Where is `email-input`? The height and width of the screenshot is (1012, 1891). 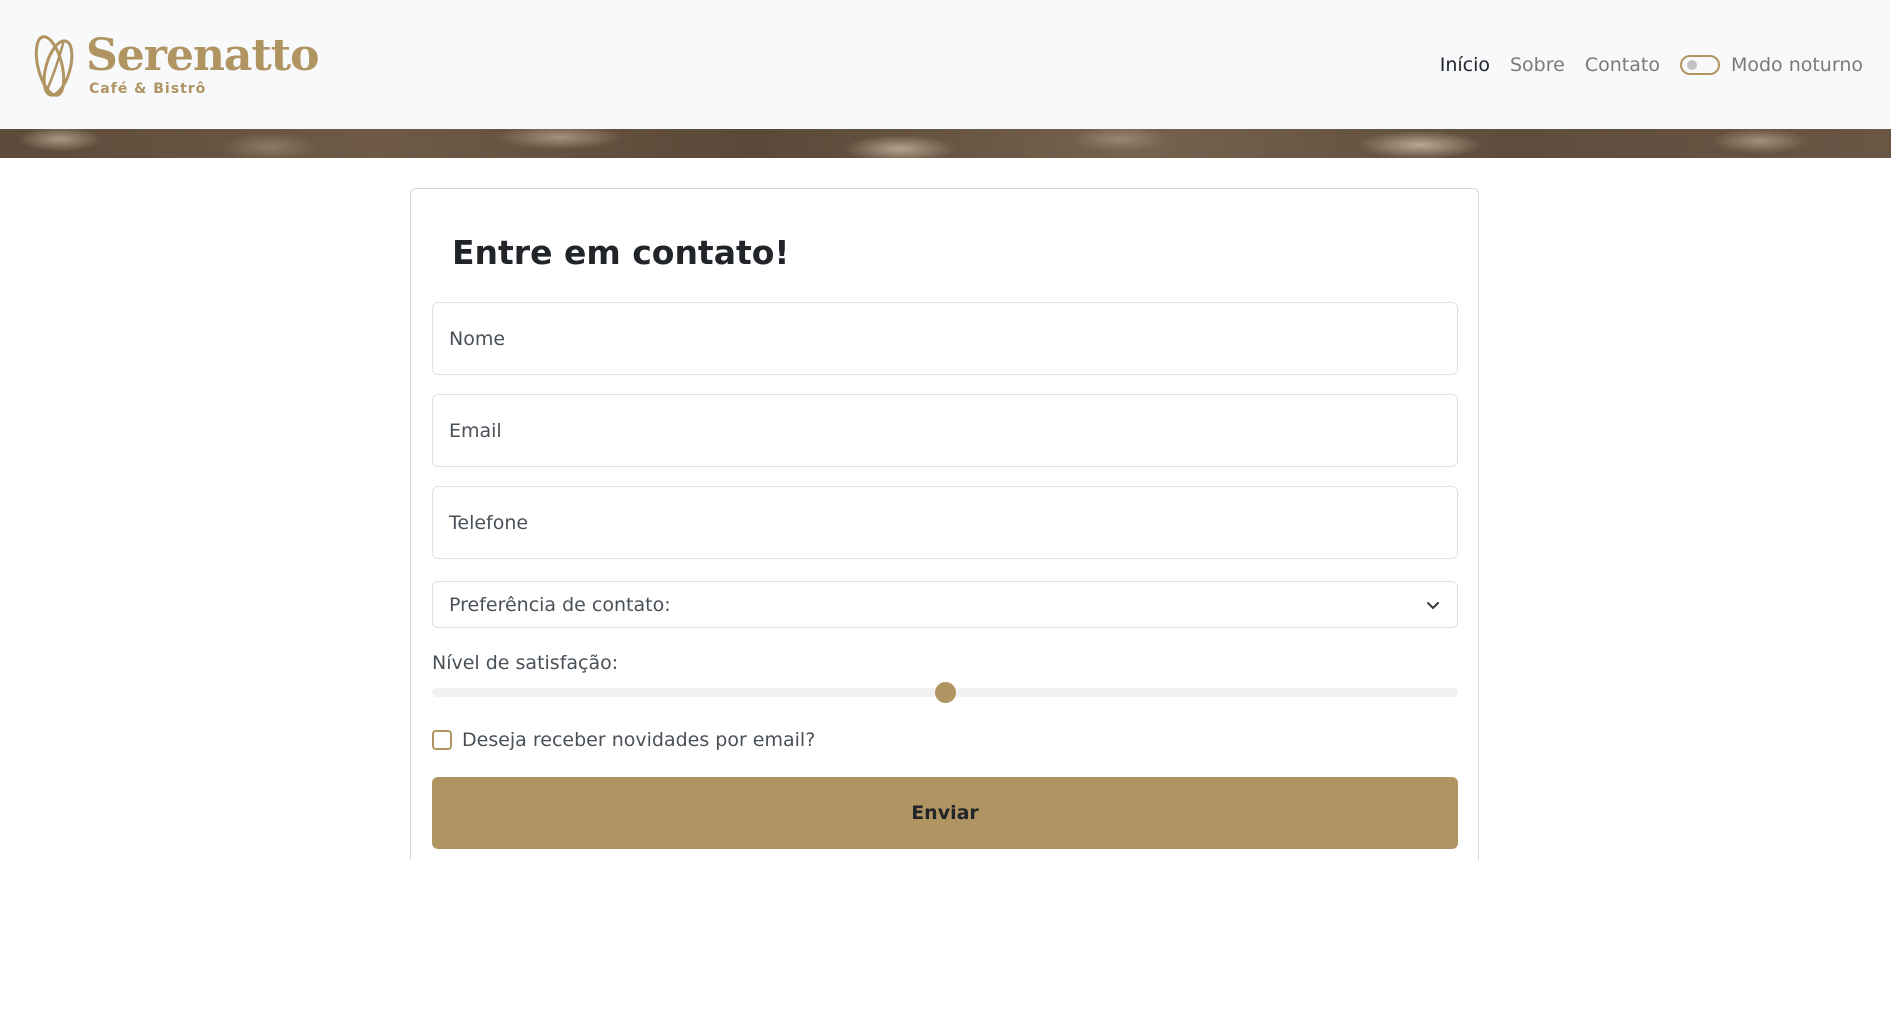 email-input is located at coordinates (945, 430).